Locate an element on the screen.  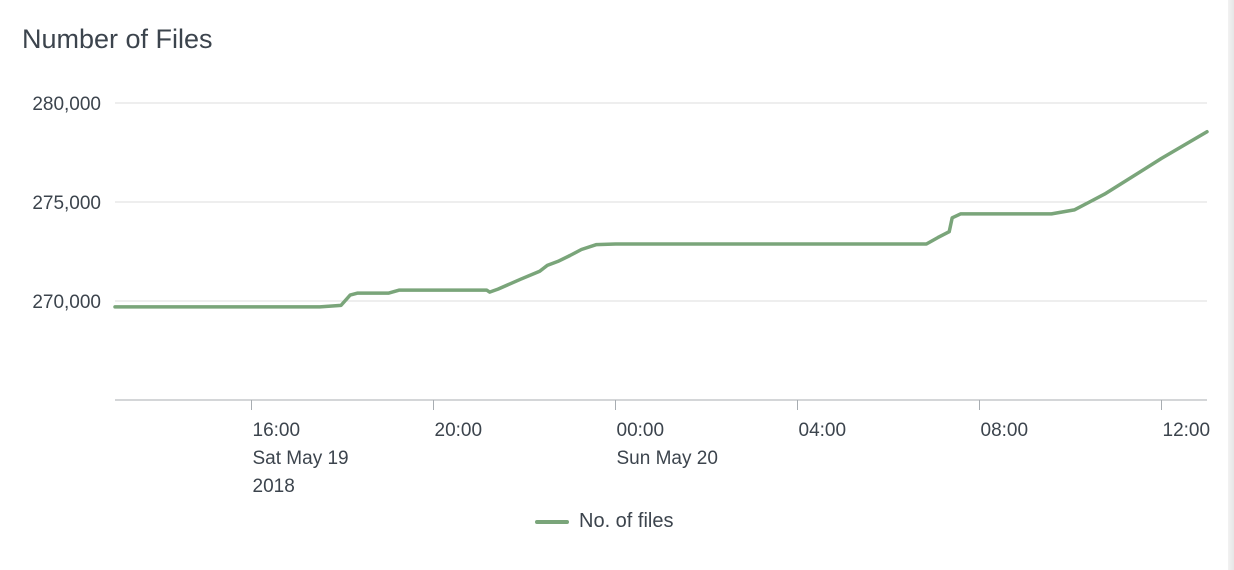
scrollbar-edge is located at coordinates (1231, 285).